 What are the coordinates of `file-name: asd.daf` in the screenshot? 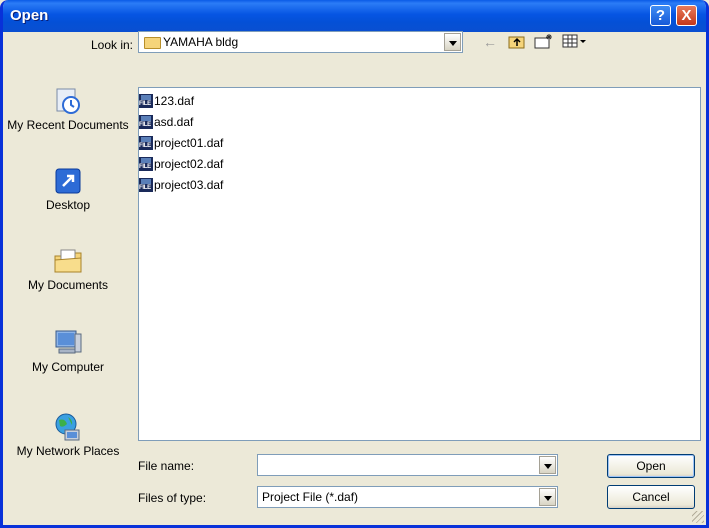 It's located at (174, 122).